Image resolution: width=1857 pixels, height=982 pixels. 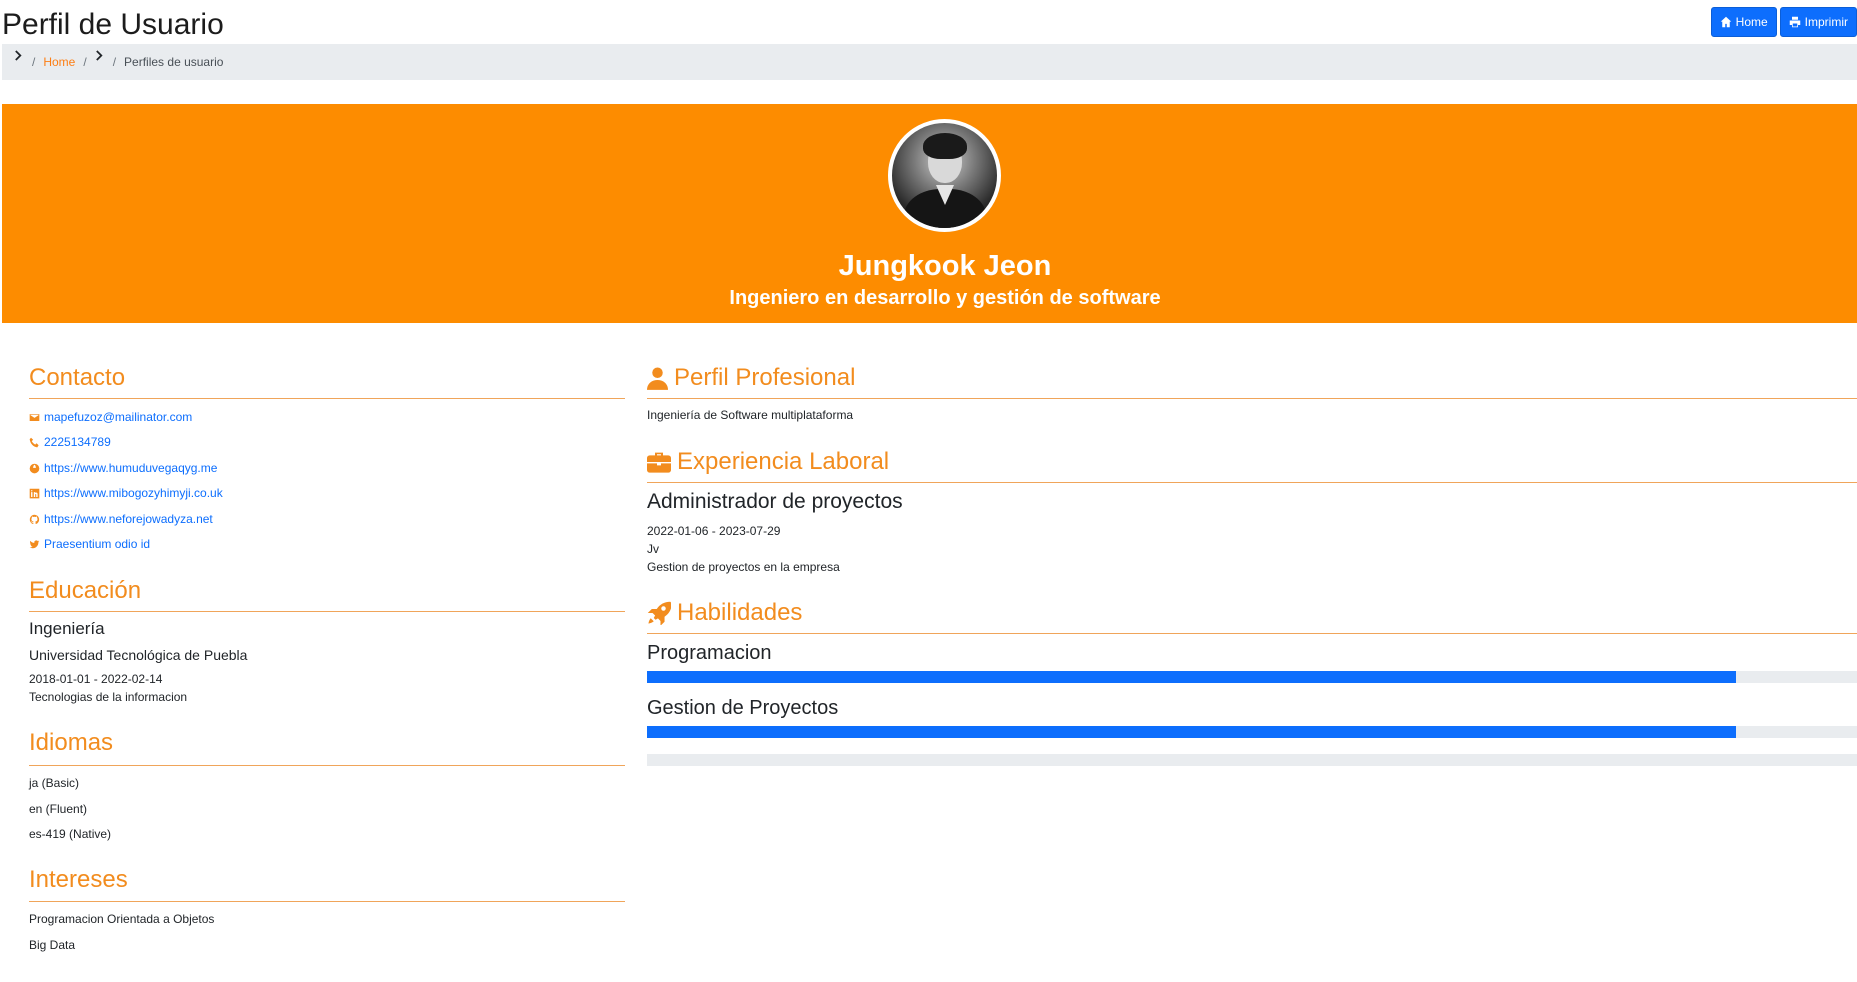 What do you see at coordinates (59, 62) in the screenshot?
I see `breadcrumb-home-link: Home` at bounding box center [59, 62].